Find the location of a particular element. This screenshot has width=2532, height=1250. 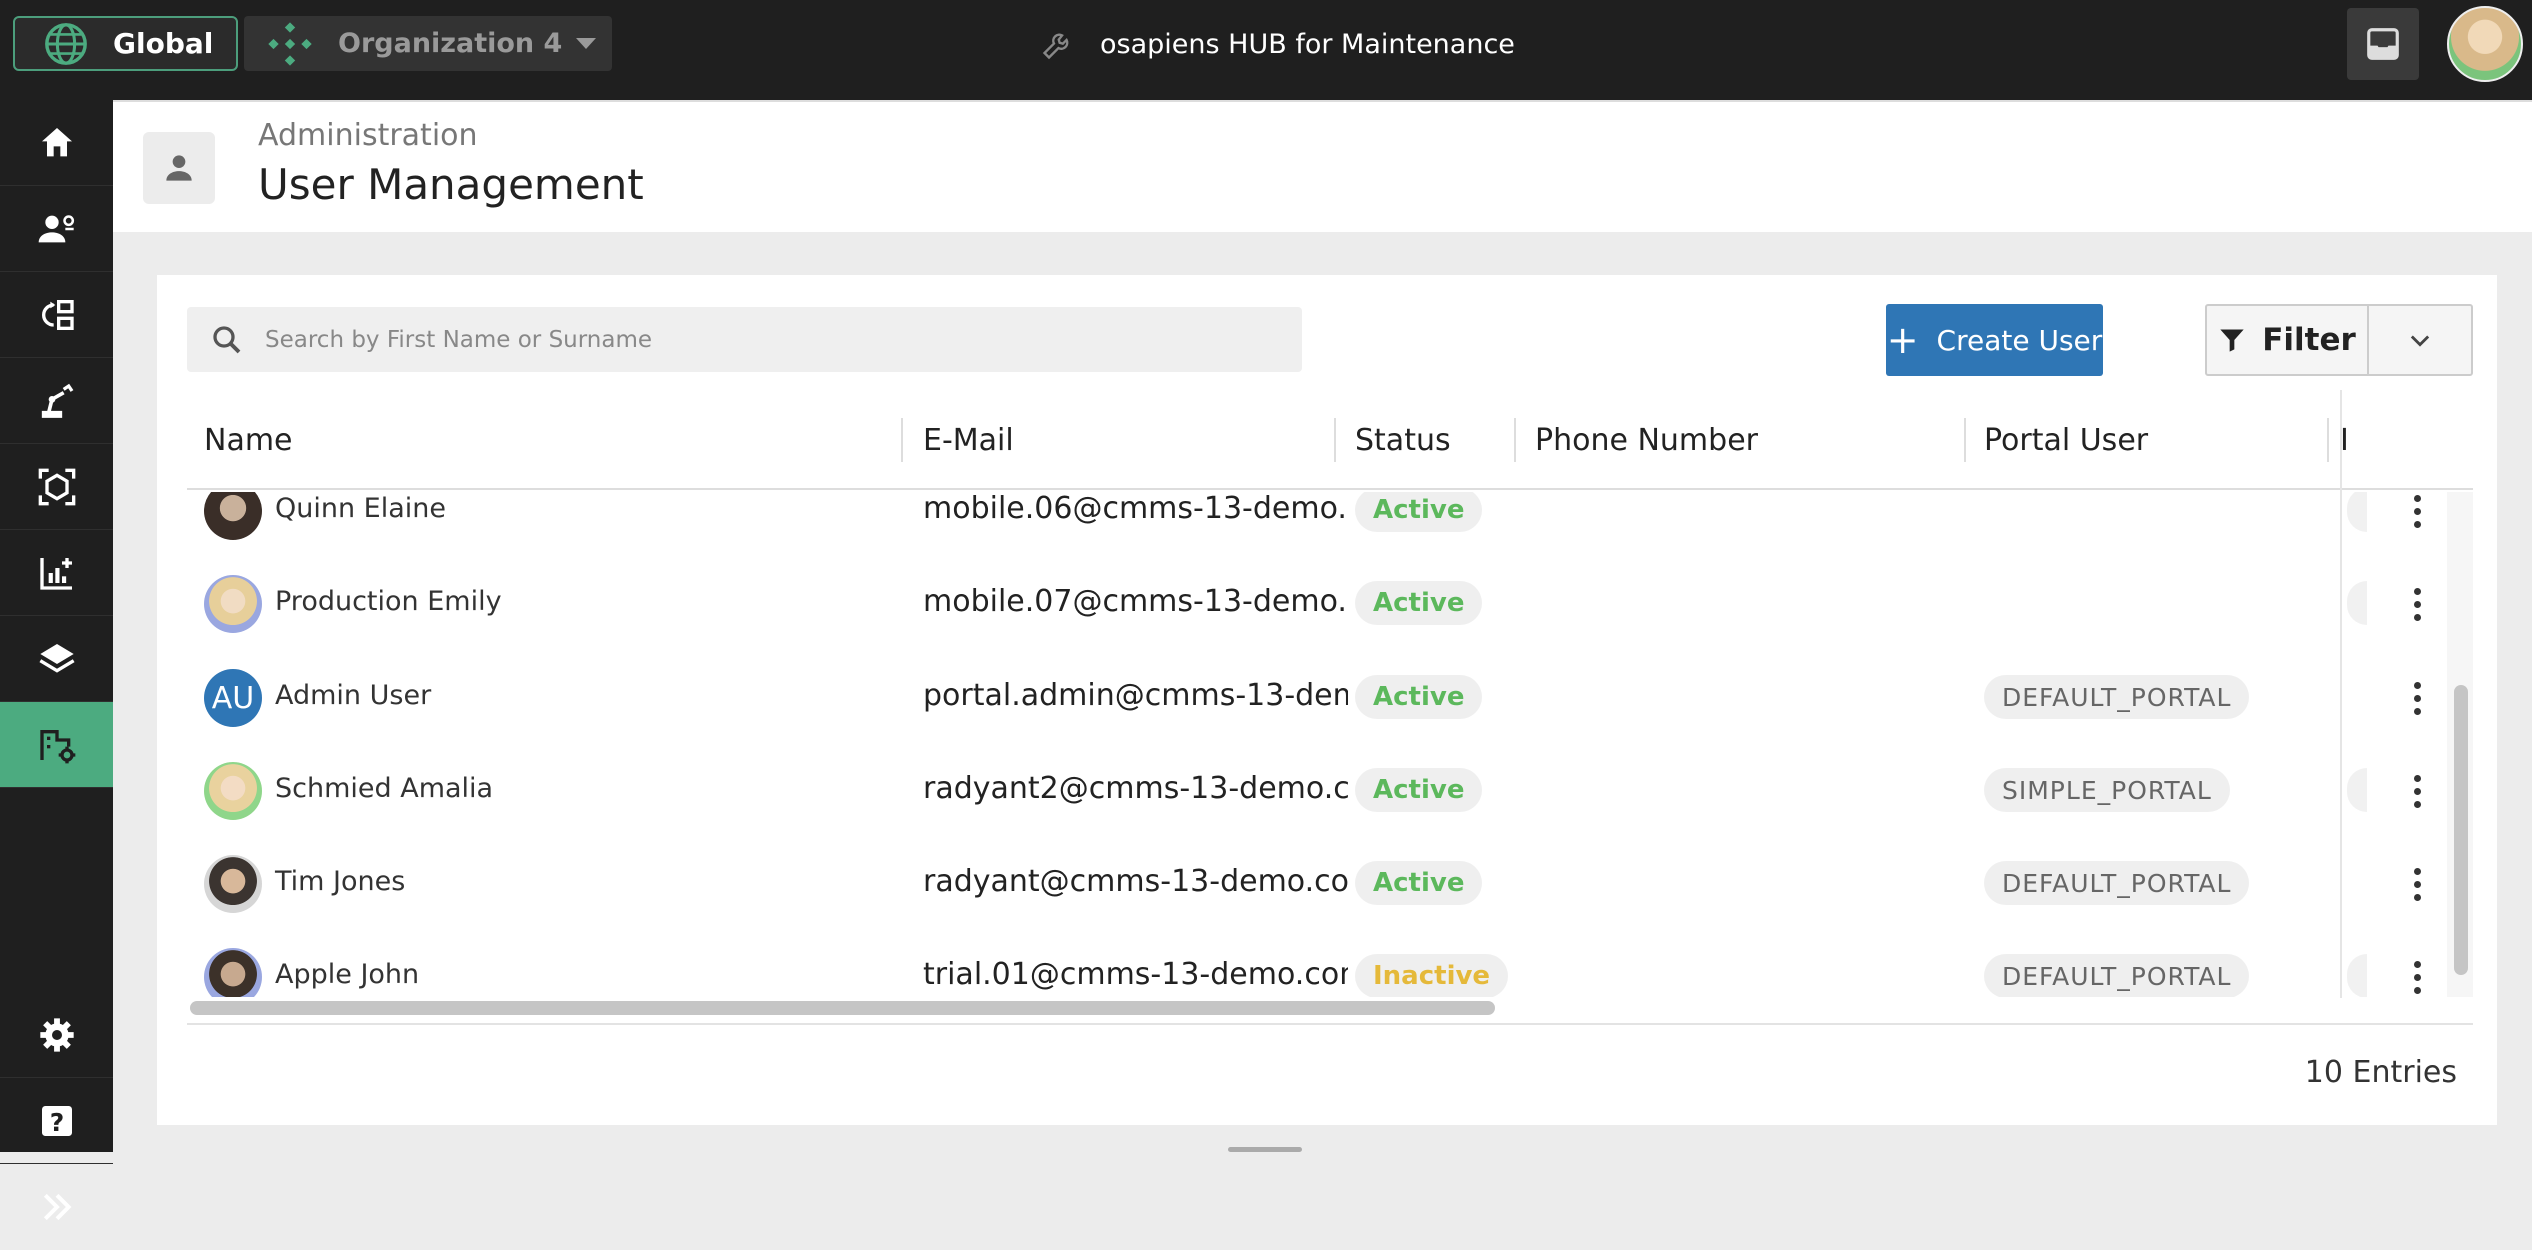

user-name: Production Emily is located at coordinates (388, 601).